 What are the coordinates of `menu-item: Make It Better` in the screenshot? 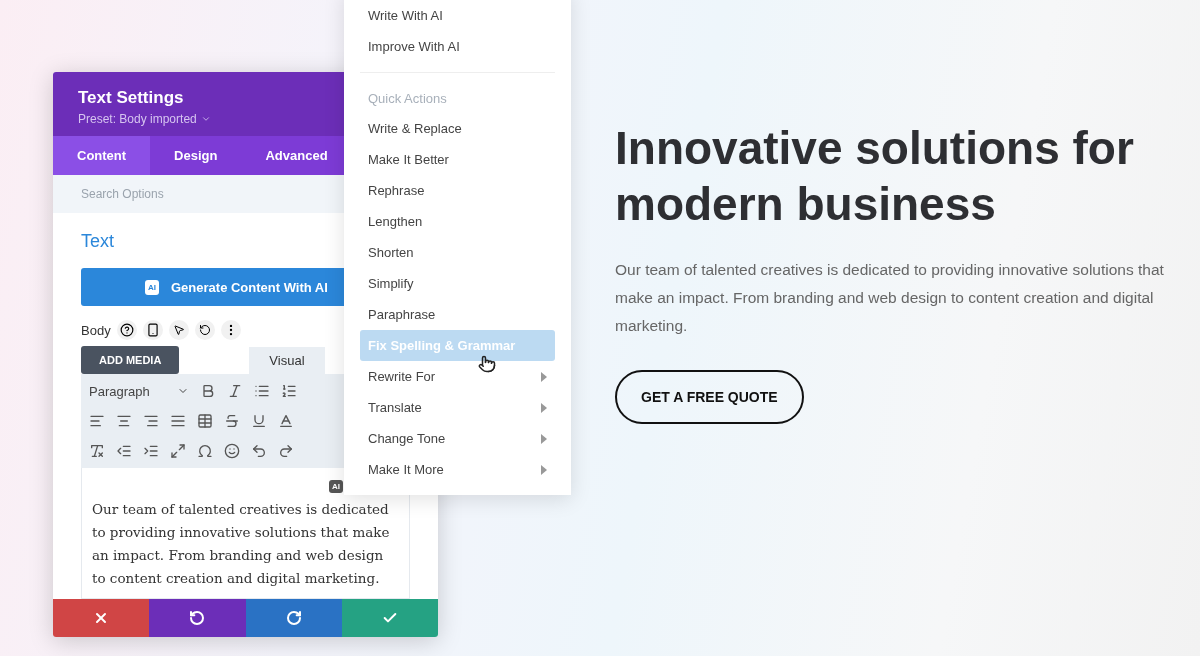 It's located at (457, 159).